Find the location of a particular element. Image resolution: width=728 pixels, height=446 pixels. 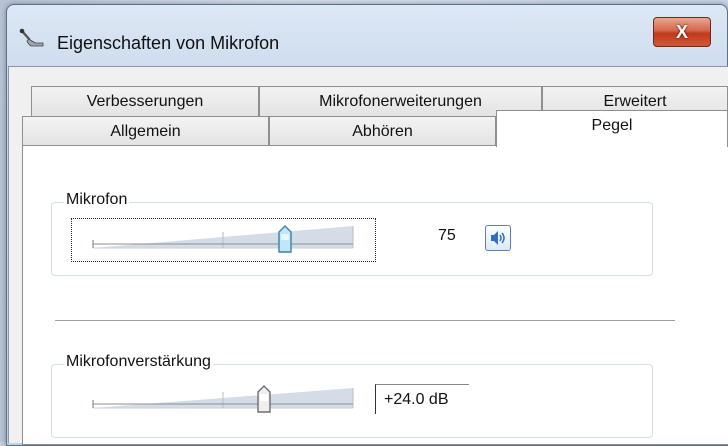

tab-label: Allgemein is located at coordinates (145, 131).